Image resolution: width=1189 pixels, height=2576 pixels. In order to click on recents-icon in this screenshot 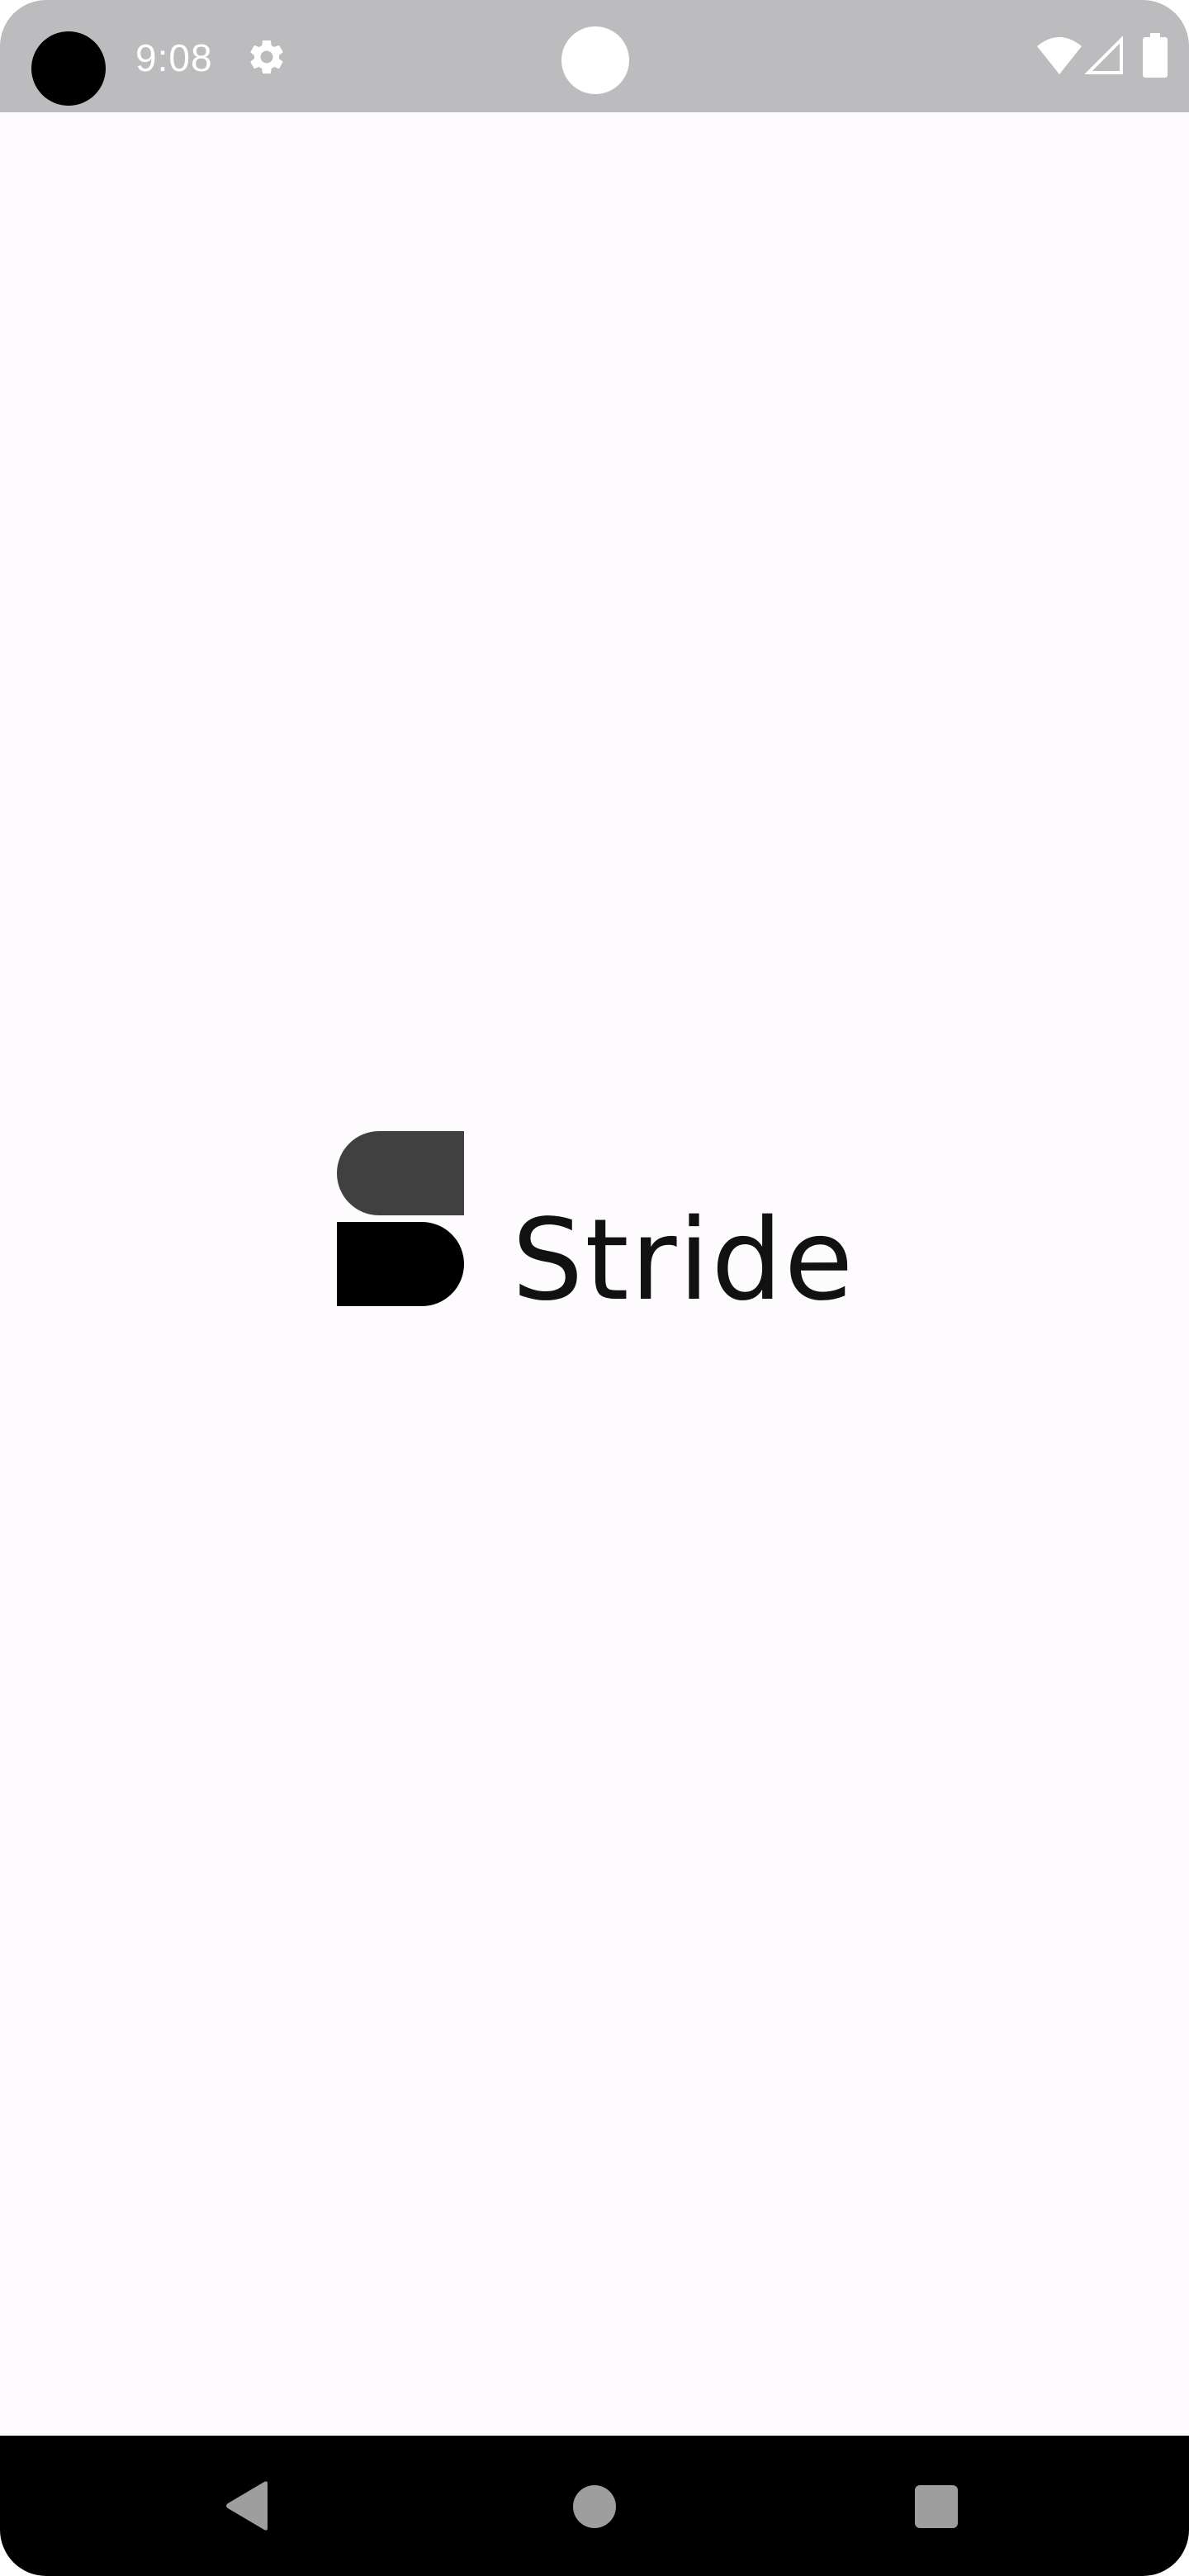, I will do `click(936, 2506)`.